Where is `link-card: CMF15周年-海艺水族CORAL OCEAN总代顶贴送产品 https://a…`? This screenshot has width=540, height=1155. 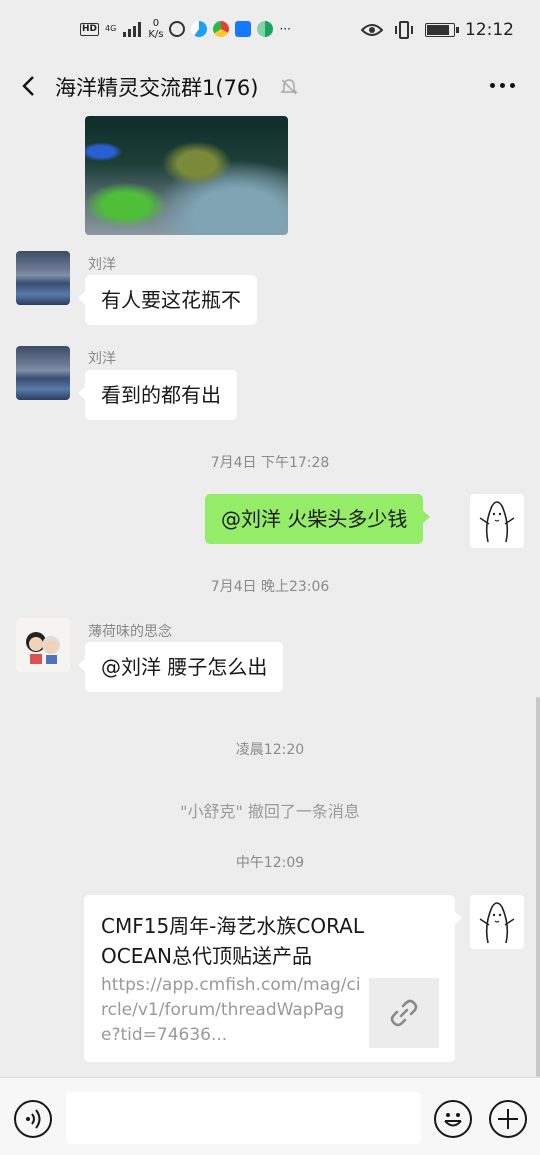
link-card: CMF15周年-海艺水族CORAL OCEAN总代顶贴送产品 https://a… is located at coordinates (273, 978).